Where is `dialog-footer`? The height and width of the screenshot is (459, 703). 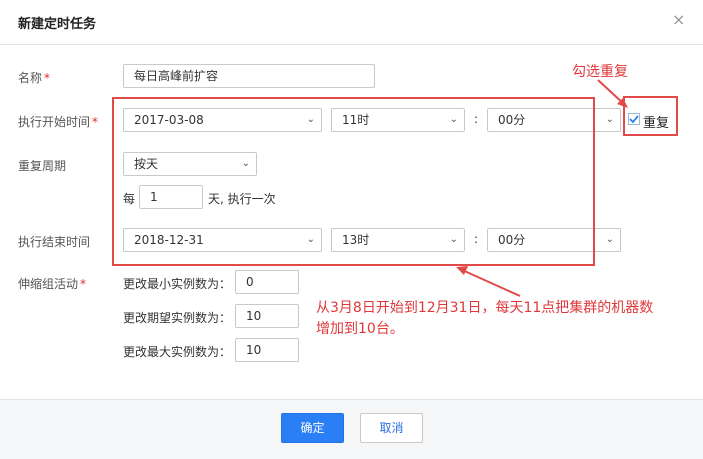 dialog-footer is located at coordinates (351, 429).